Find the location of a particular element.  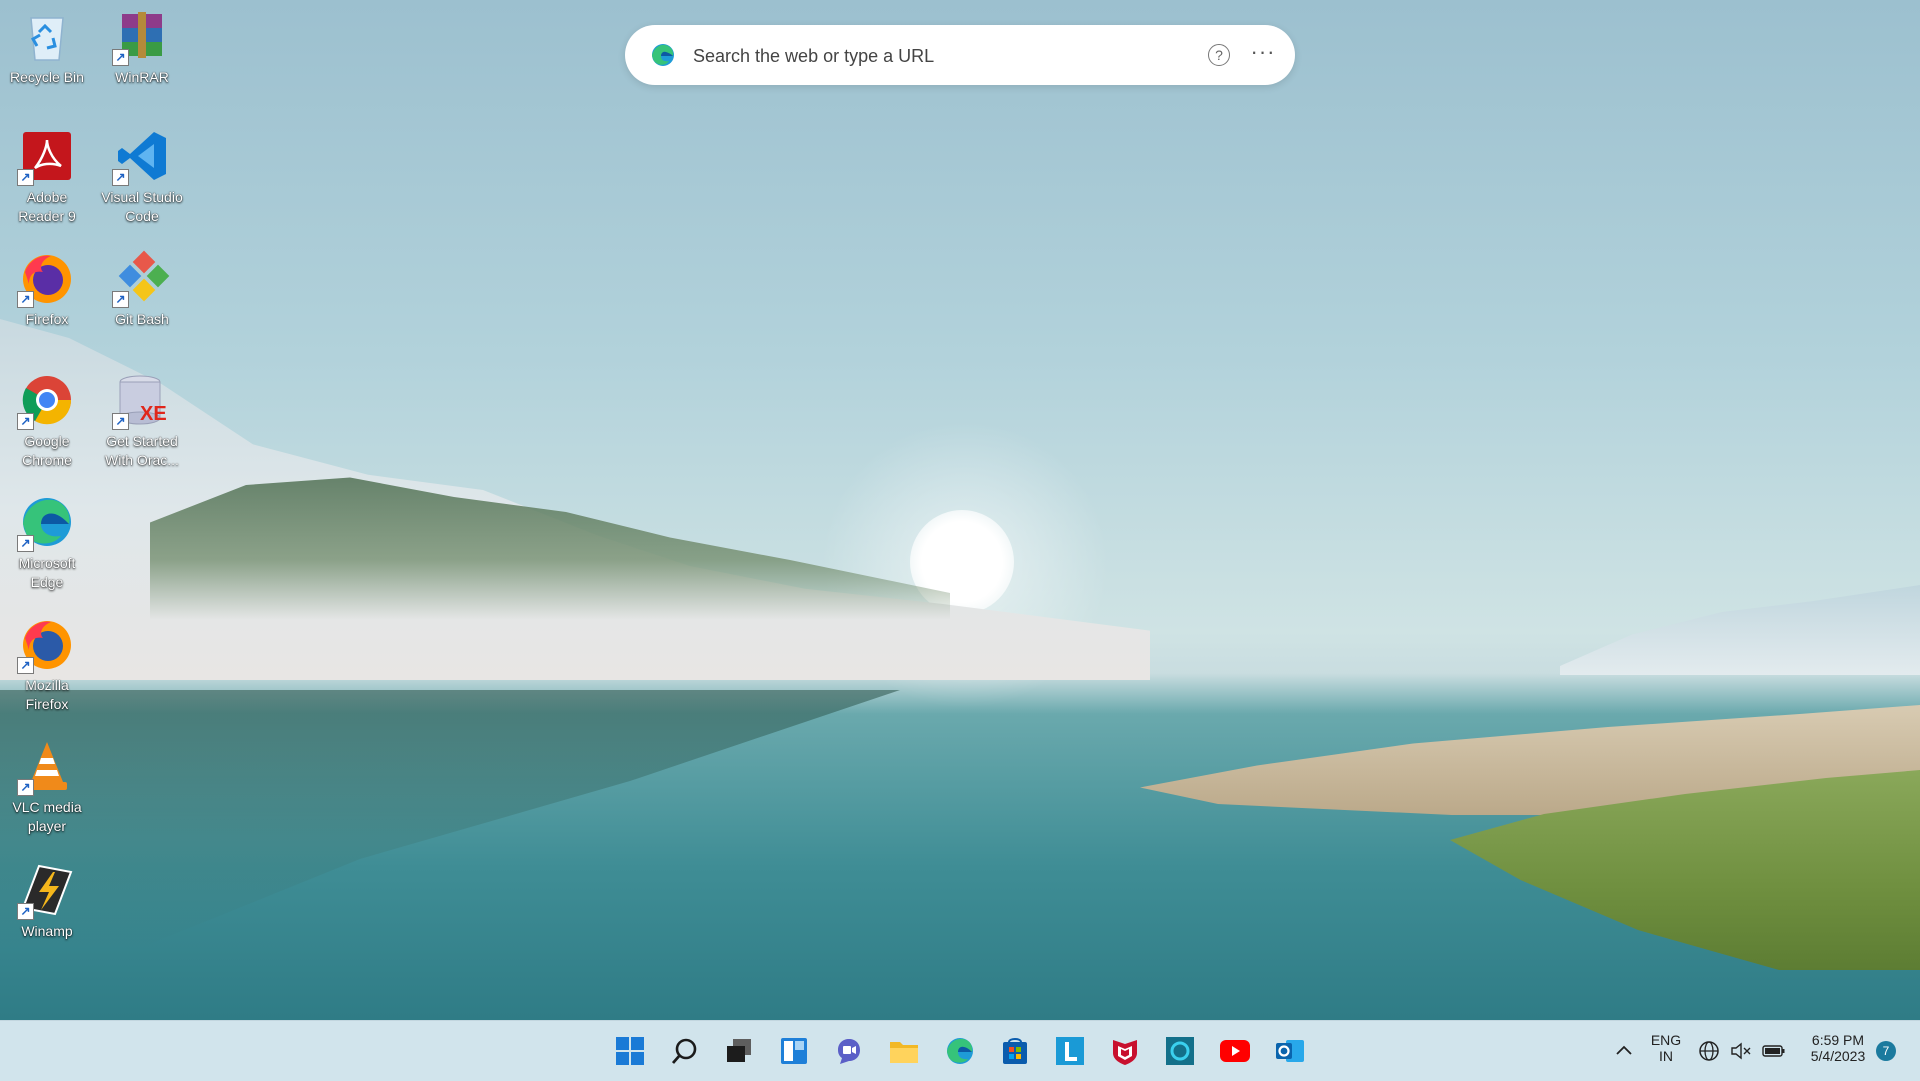

edge-icon: ↗ is located at coordinates (46, 523).